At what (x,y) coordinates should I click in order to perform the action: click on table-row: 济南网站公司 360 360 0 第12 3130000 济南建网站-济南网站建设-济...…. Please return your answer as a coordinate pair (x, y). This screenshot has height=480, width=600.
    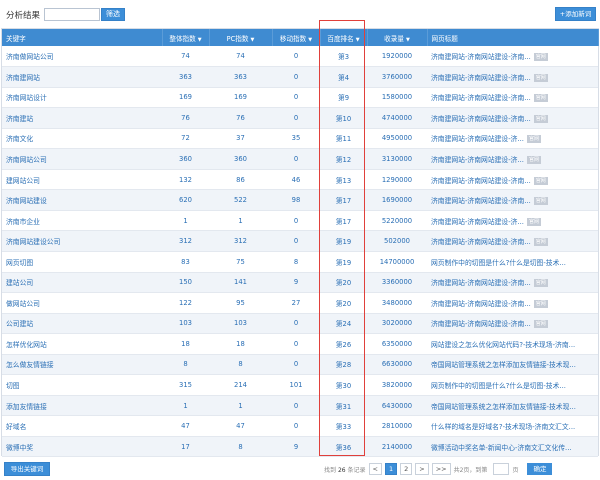
    Looking at the image, I should click on (300, 159).